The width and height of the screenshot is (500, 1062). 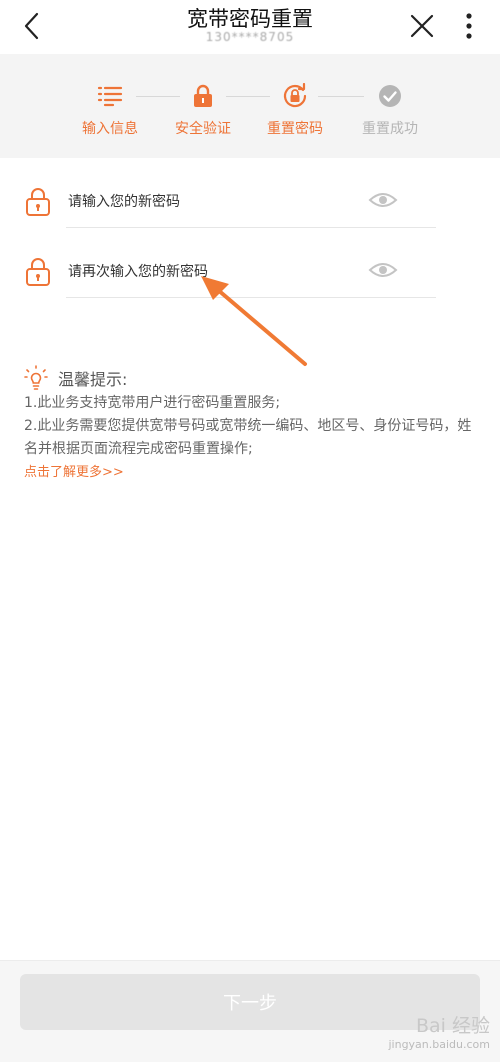 What do you see at coordinates (124, 201) in the screenshot?
I see `new-password-input: 请输入您的新密码` at bounding box center [124, 201].